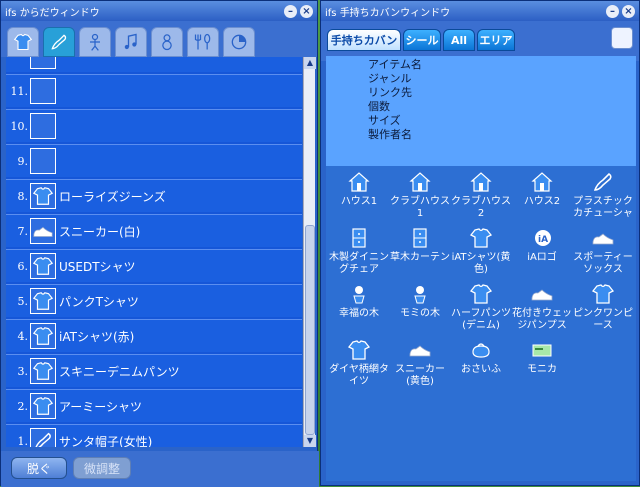 Image resolution: width=640 pixels, height=487 pixels. Describe the element at coordinates (52, 13) in the screenshot. I see `body-window-title: ifs からだウィンドウ` at that location.